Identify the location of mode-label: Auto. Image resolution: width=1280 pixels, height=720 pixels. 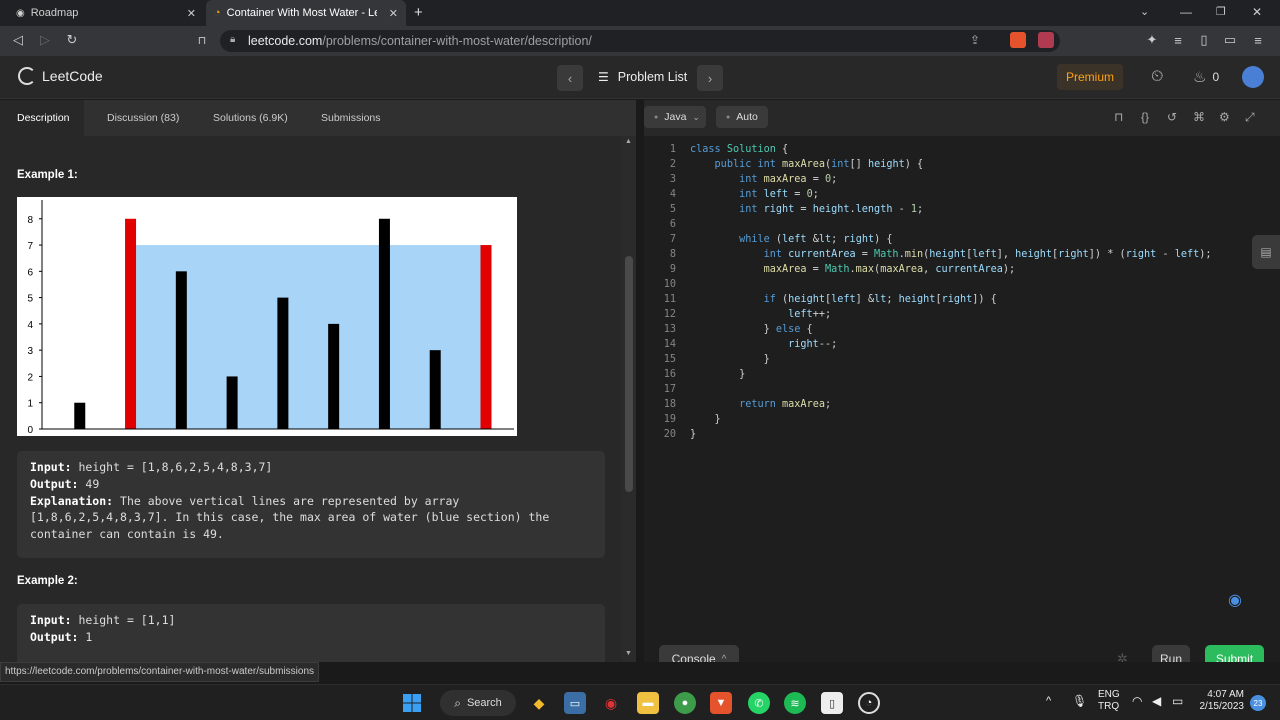
(747, 117).